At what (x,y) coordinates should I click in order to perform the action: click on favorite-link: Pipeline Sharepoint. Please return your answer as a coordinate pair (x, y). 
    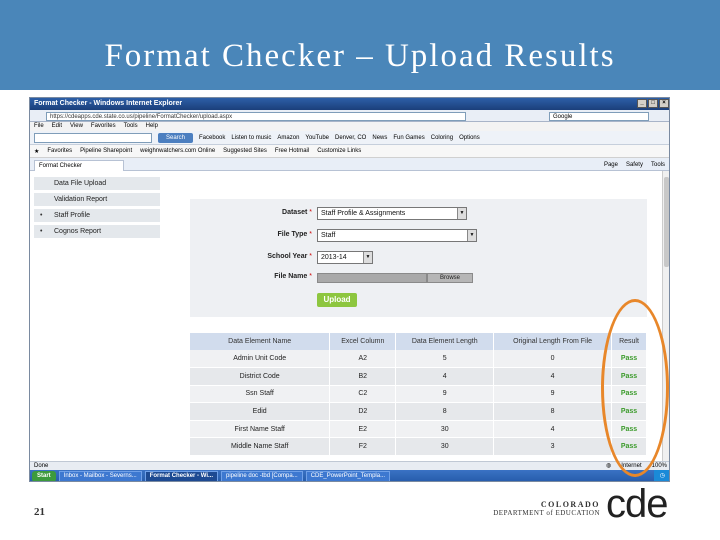
    Looking at the image, I should click on (106, 151).